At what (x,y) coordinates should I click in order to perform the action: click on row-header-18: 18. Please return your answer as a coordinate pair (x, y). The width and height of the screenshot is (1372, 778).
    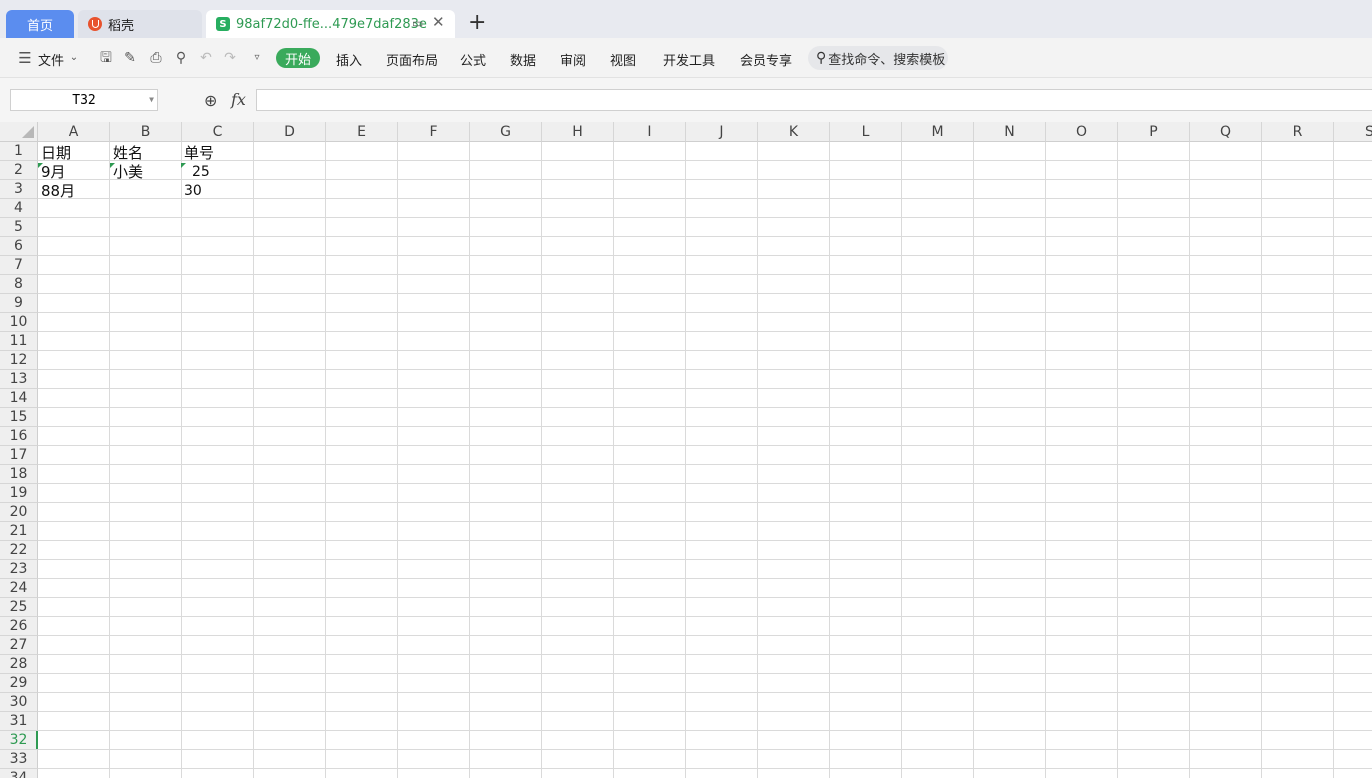
    Looking at the image, I should click on (19, 474).